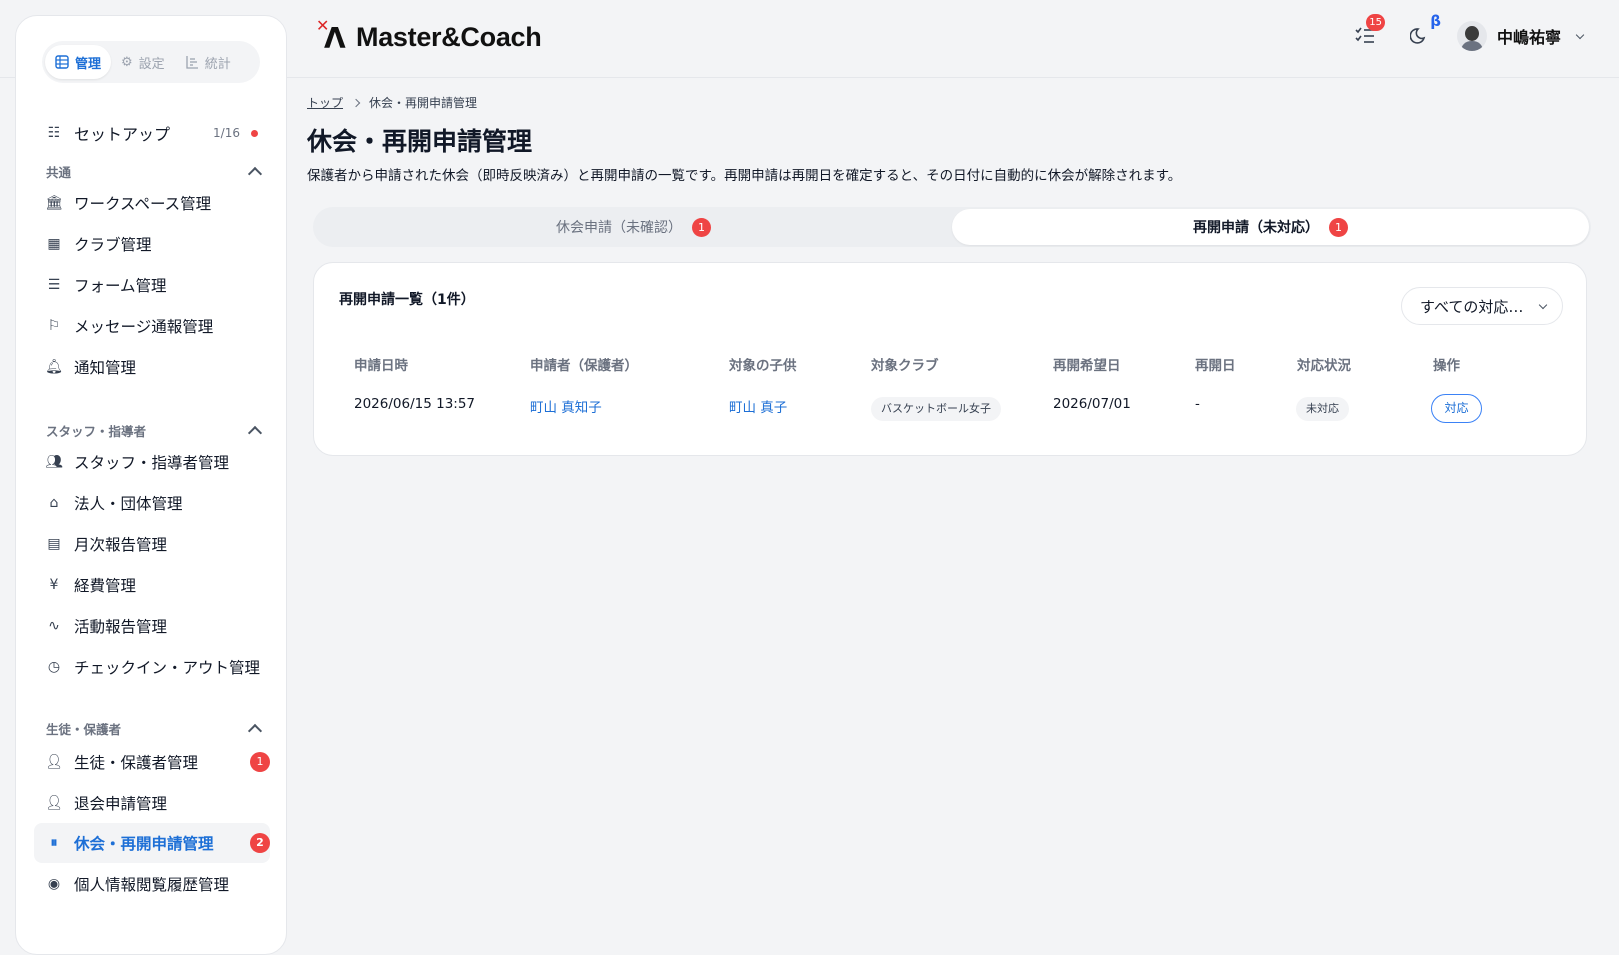 This screenshot has height=955, width=1619. I want to click on sidebar-item-staff: 👥︎ スタッフ・指導者管理, so click(152, 462).